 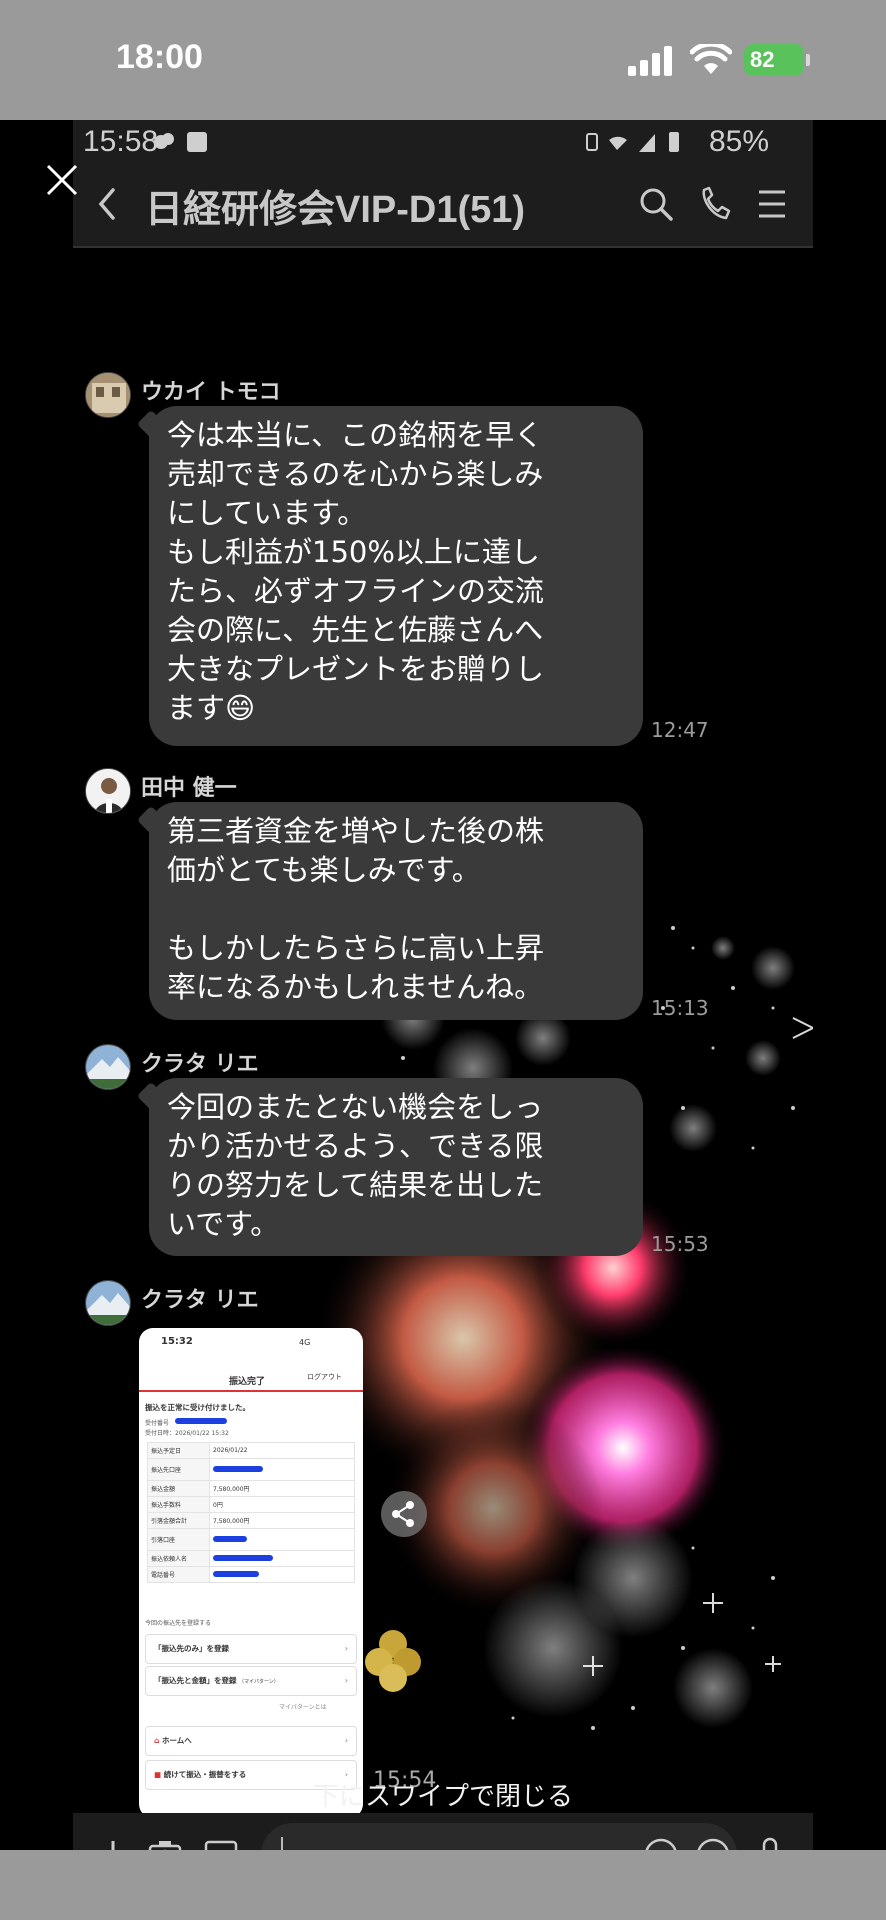 I want to click on ai-assist-icon: AI, so click(x=661, y=1843).